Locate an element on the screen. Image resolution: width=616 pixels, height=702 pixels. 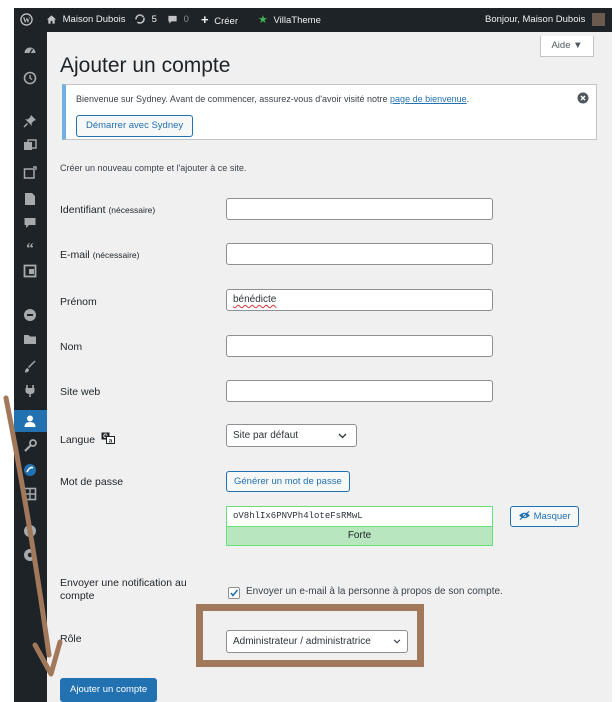
username-label: Identifiant (nécessaire) is located at coordinates (107, 210).